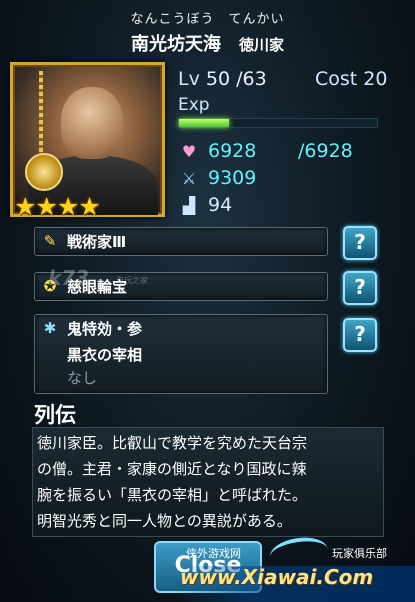  I want to click on biography-line: 明智光秀と同一人物との異説がある。, so click(164, 521).